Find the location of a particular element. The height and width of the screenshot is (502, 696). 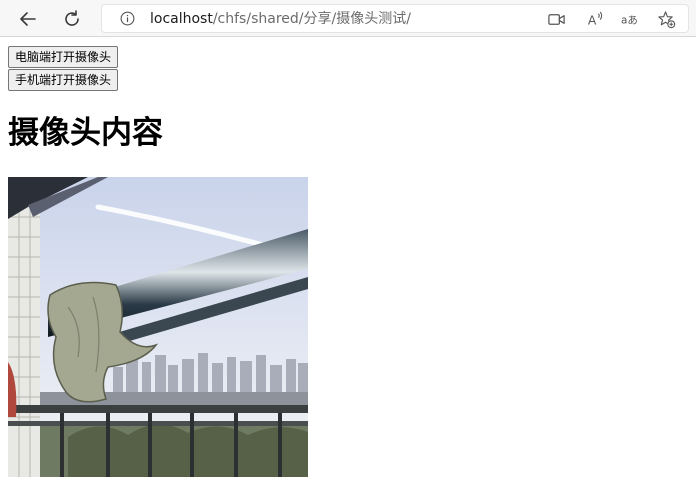

add-favorite-icon is located at coordinates (666, 19).